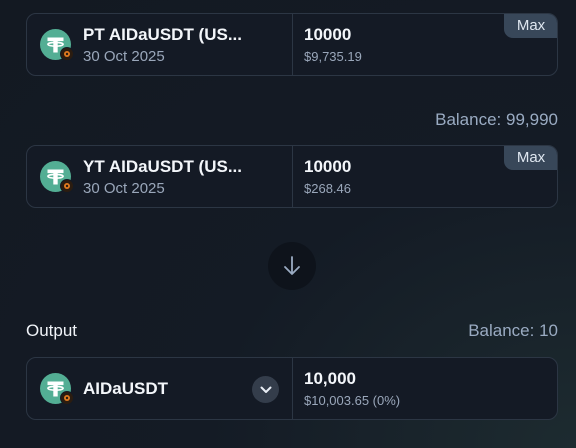 Image resolution: width=576 pixels, height=448 pixels. What do you see at coordinates (513, 330) in the screenshot?
I see `output-balance: Balance: 10` at bounding box center [513, 330].